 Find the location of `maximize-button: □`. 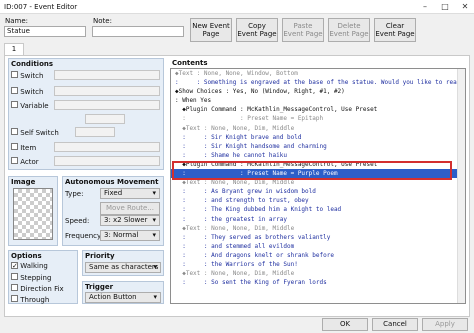

maximize-button: □ is located at coordinates (445, 7).